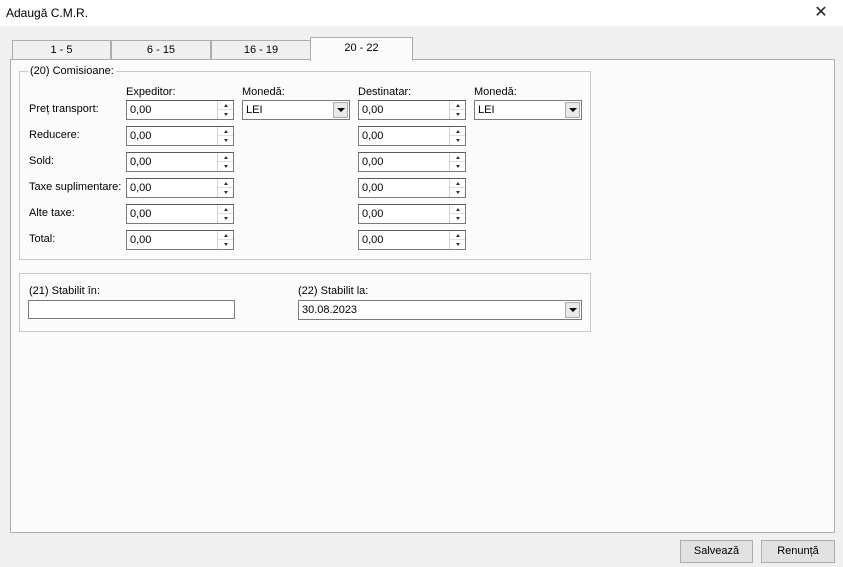  I want to click on established-date-label: (22) Stabilit la:, so click(333, 291).